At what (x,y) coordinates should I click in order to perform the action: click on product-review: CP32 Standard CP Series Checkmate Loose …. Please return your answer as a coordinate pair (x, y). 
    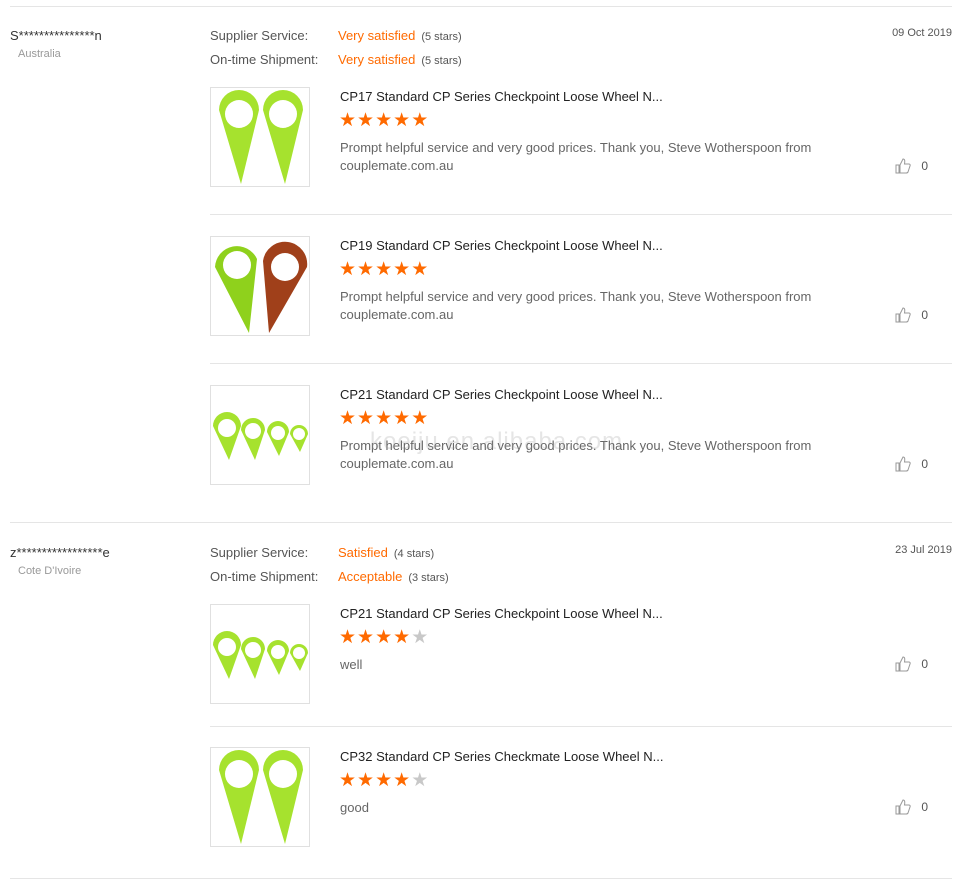
    Looking at the image, I should click on (581, 798).